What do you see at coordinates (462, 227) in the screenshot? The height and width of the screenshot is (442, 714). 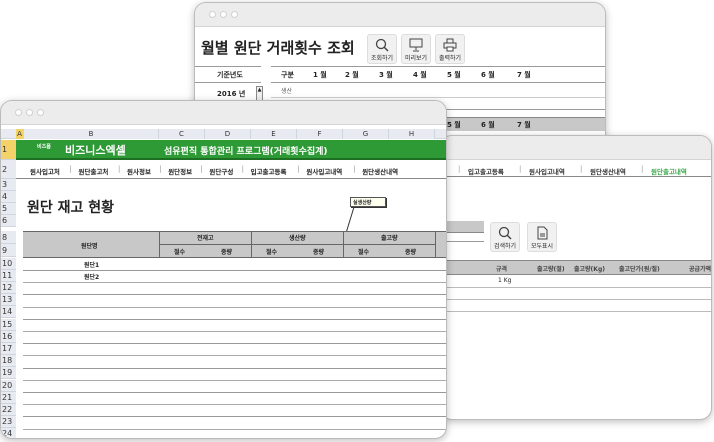 I see `filter-bar` at bounding box center [462, 227].